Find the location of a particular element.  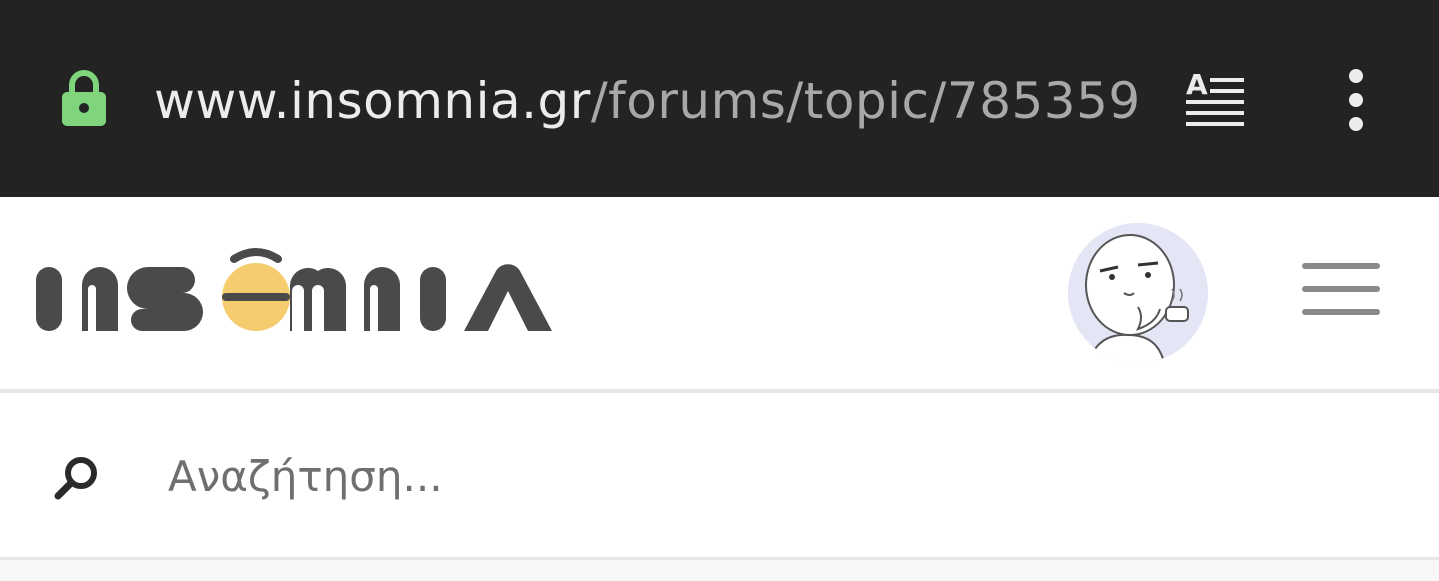

avatar is located at coordinates (1138, 293).